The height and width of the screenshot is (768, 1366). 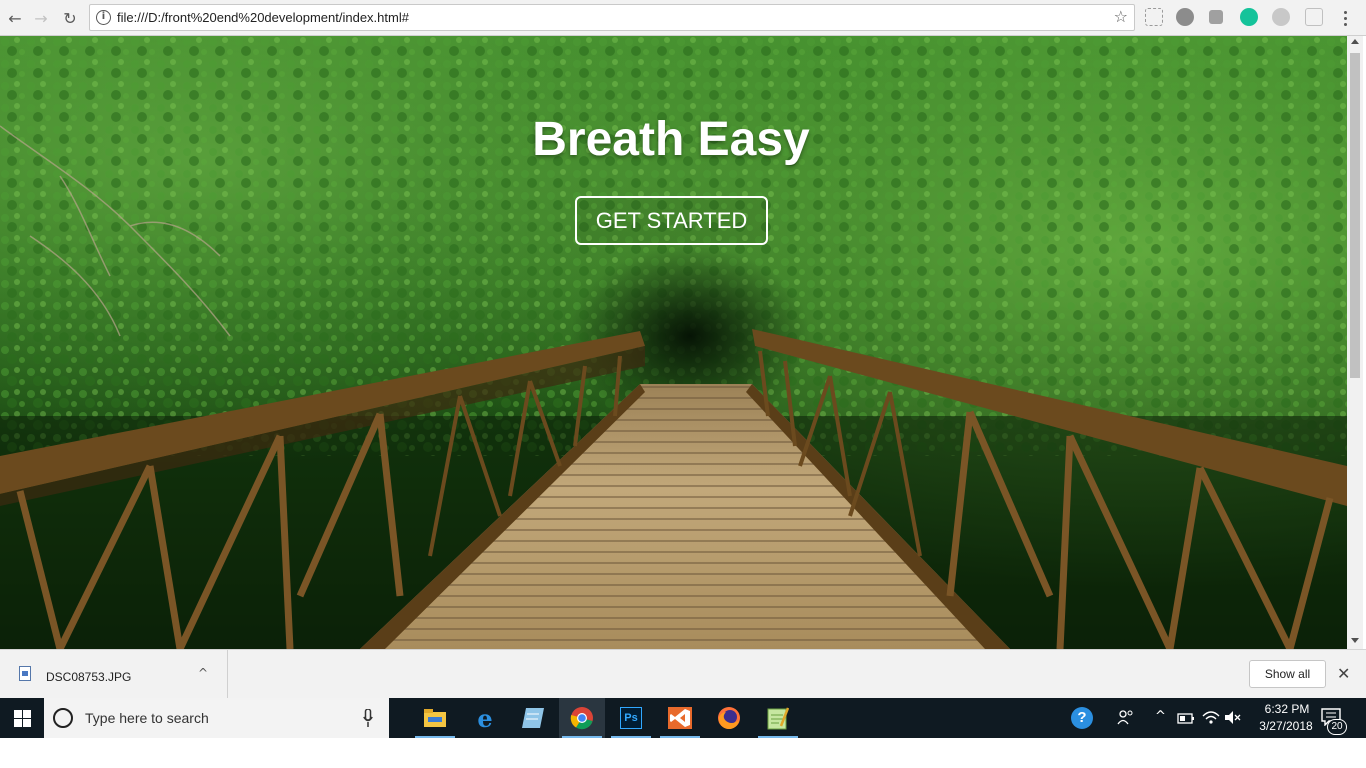 I want to click on back-icon: ←, so click(x=15, y=18).